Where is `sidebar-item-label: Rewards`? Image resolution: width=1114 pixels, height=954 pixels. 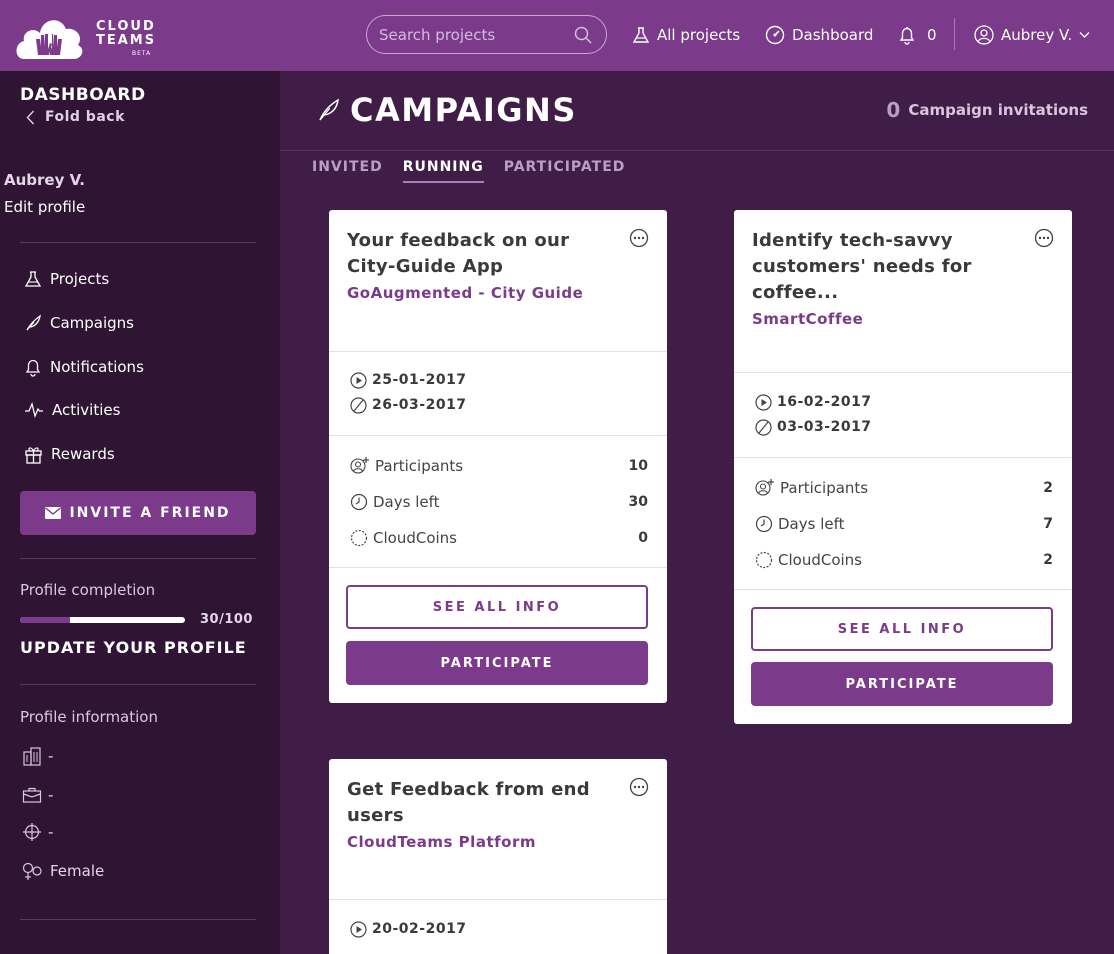 sidebar-item-label: Rewards is located at coordinates (83, 454).